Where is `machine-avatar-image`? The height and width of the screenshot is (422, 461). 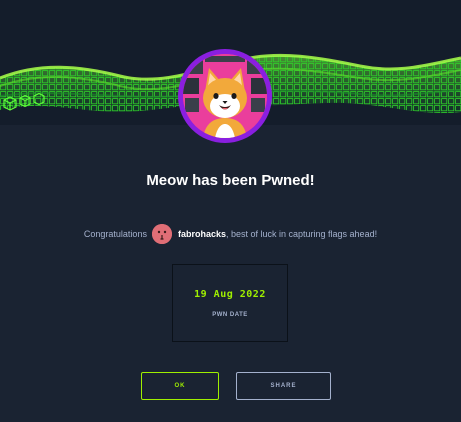 machine-avatar-image is located at coordinates (225, 96).